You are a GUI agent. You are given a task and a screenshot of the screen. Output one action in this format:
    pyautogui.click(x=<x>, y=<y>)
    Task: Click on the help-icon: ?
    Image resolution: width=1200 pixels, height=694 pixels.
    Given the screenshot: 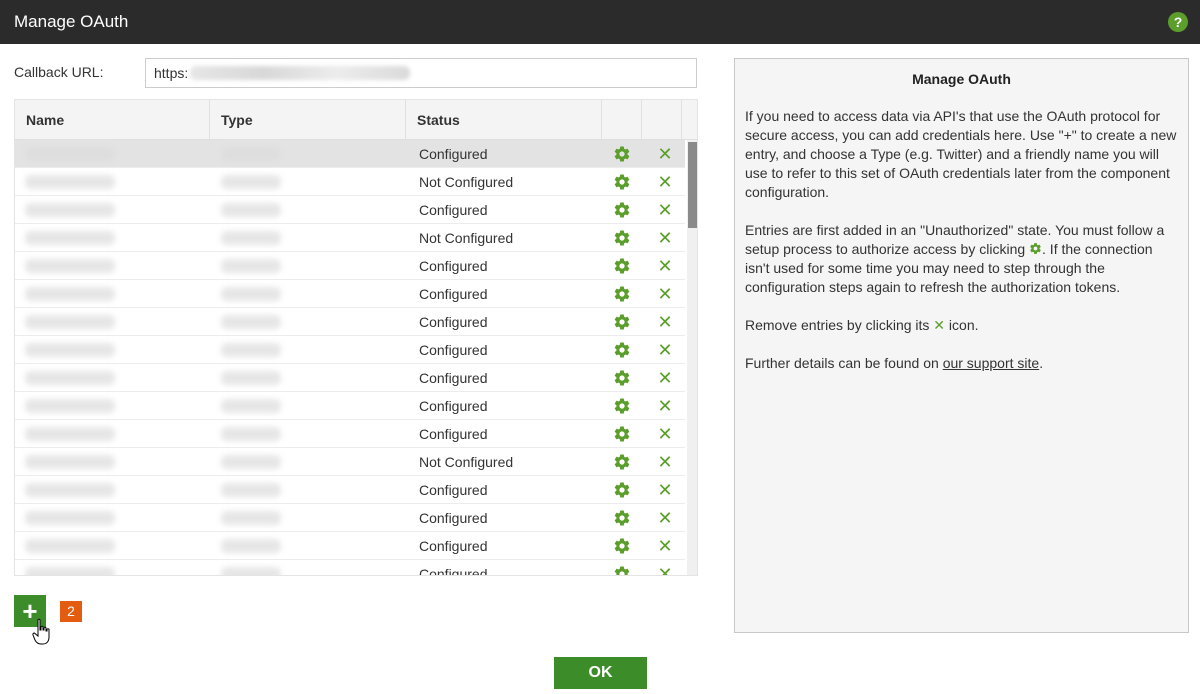 What is the action you would take?
    pyautogui.click(x=1178, y=22)
    